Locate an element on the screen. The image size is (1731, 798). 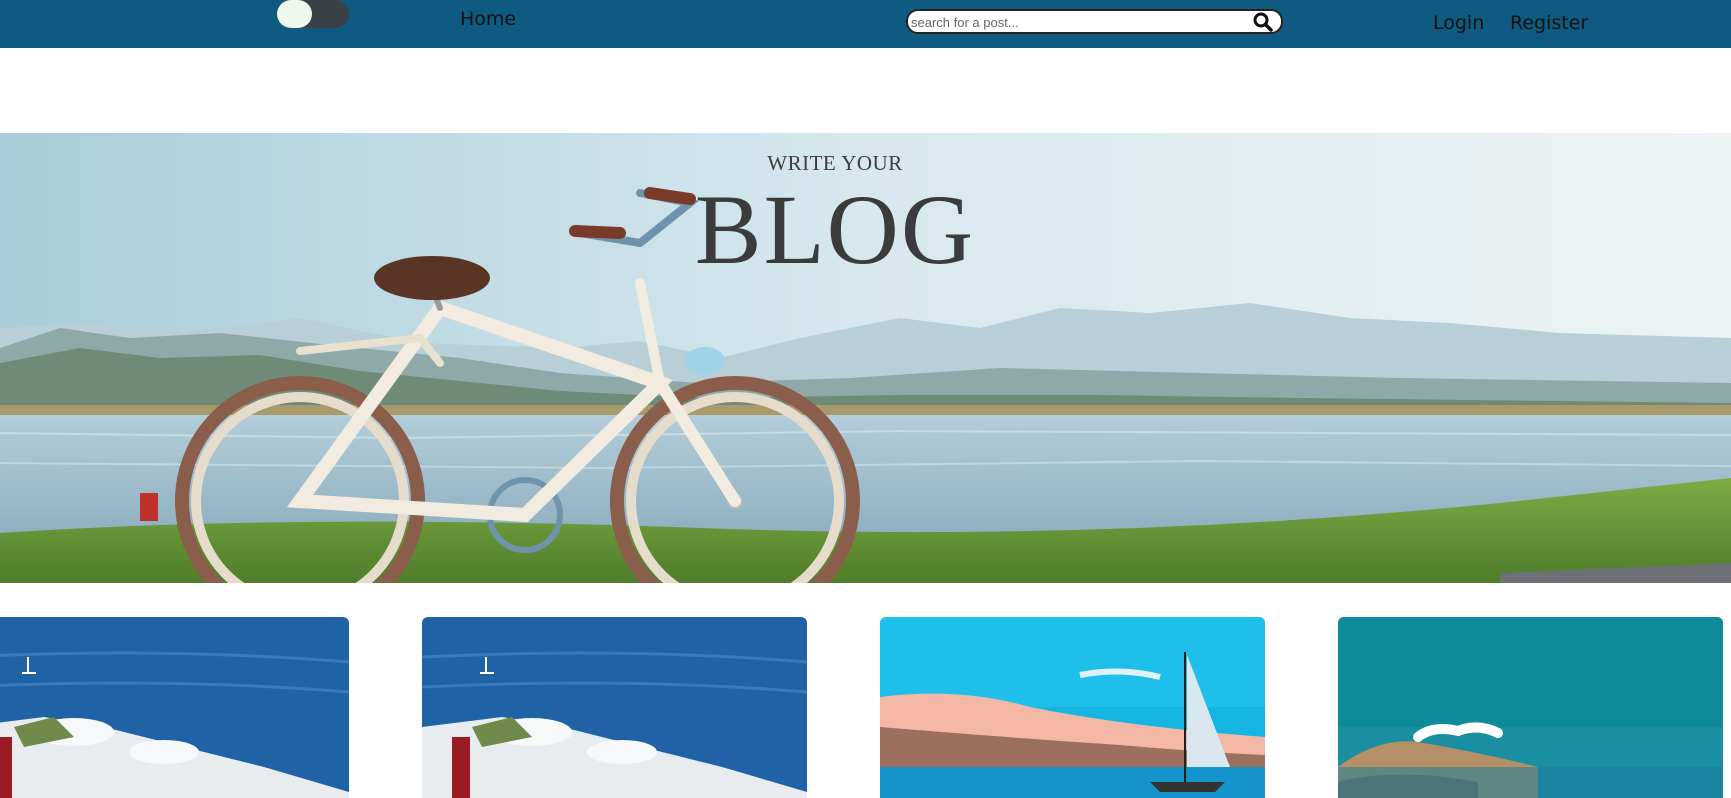
theme-toggle-knob is located at coordinates (294, 14).